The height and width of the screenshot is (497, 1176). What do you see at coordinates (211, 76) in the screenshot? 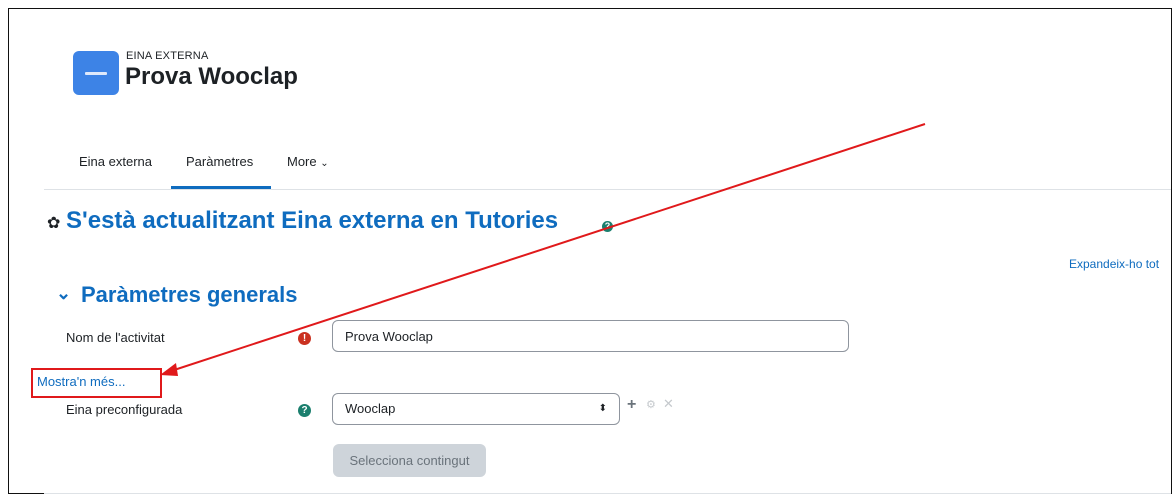
I see `activity-title: Prova Wooclap` at bounding box center [211, 76].